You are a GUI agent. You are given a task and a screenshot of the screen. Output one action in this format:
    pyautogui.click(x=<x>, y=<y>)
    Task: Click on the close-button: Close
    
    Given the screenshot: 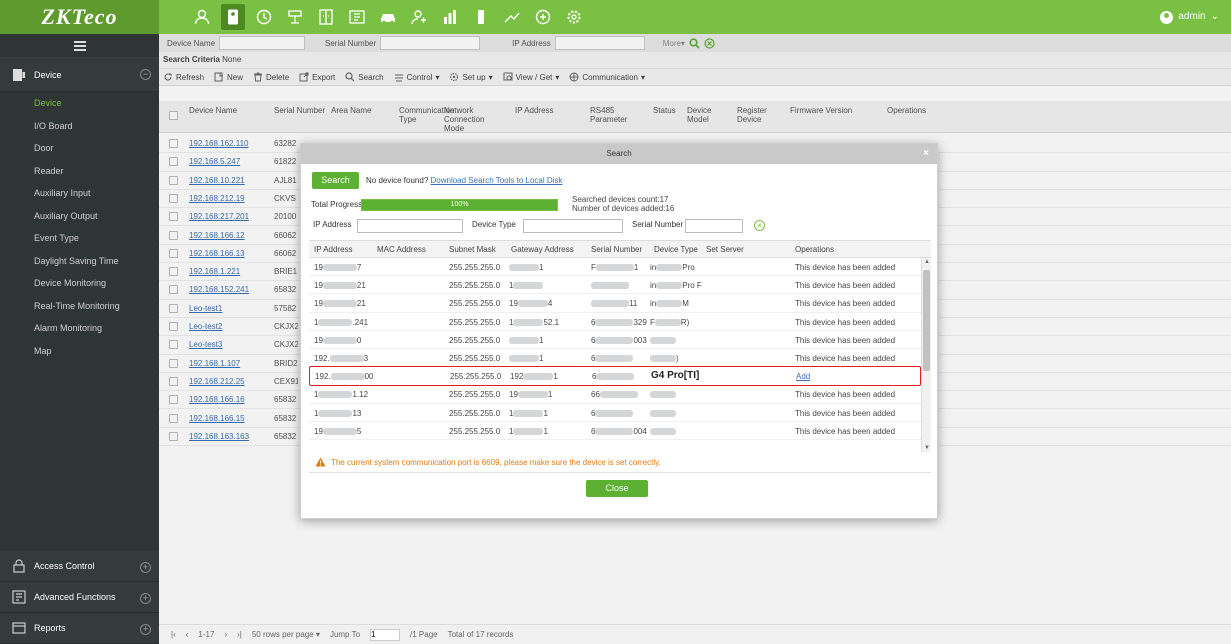 What is the action you would take?
    pyautogui.click(x=617, y=488)
    